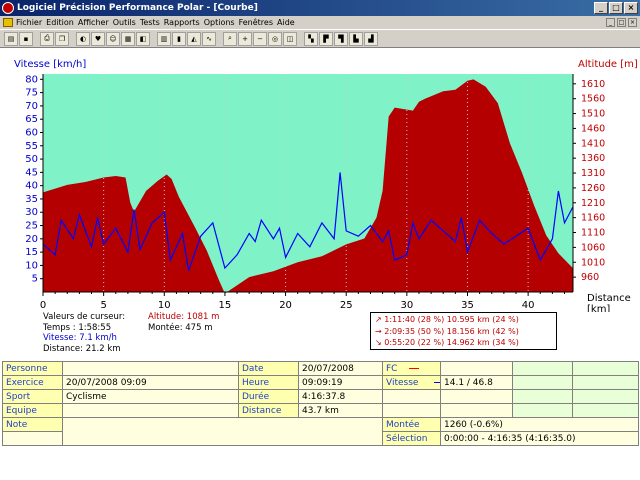 The image size is (640, 480). I want to click on menu-afficher: Afficher, so click(95, 22).